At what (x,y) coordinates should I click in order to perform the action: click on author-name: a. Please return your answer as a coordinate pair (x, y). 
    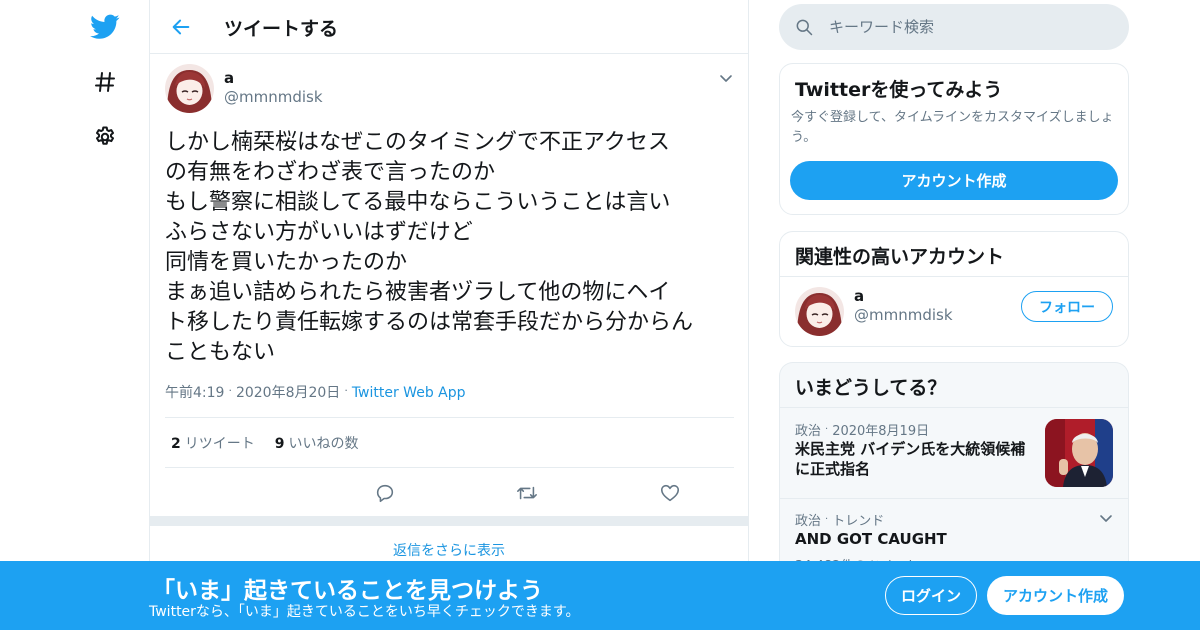
    Looking at the image, I should click on (229, 78).